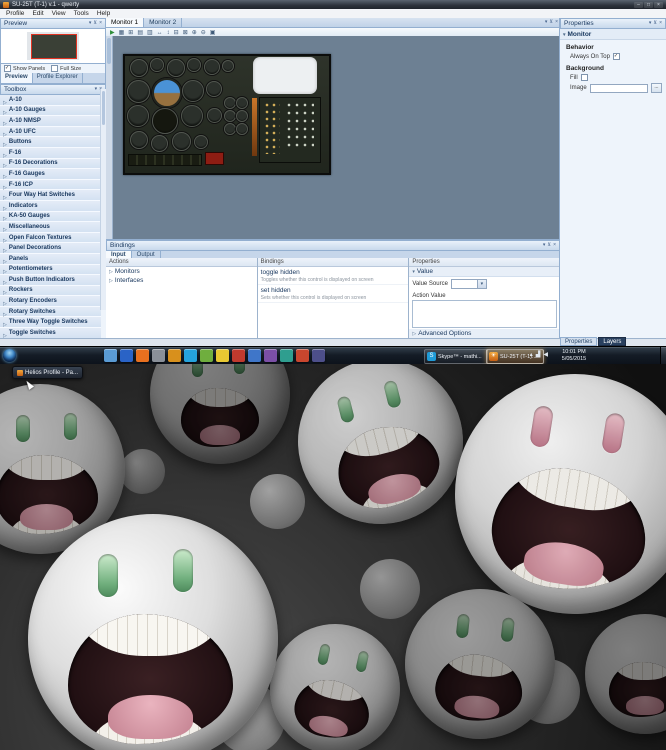 The width and height of the screenshot is (666, 750). What do you see at coordinates (468, 284) in the screenshot?
I see `value-source-select` at bounding box center [468, 284].